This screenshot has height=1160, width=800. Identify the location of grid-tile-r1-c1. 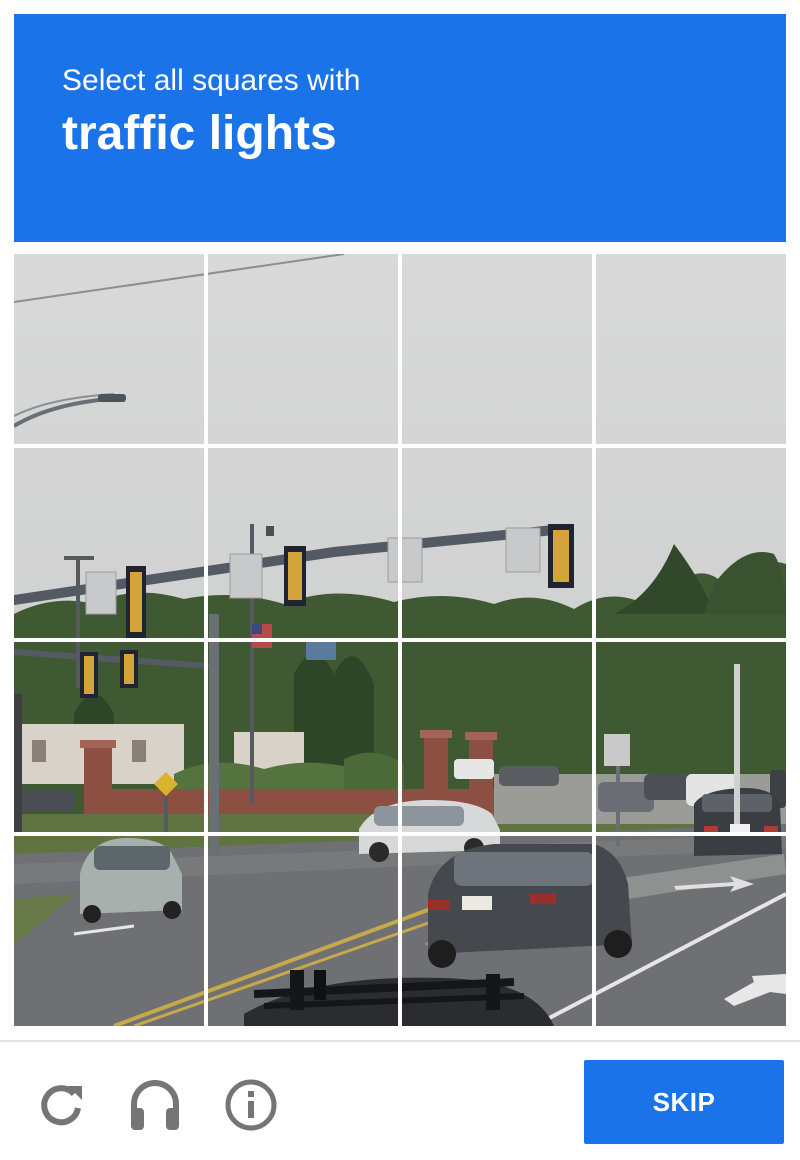
(109, 349).